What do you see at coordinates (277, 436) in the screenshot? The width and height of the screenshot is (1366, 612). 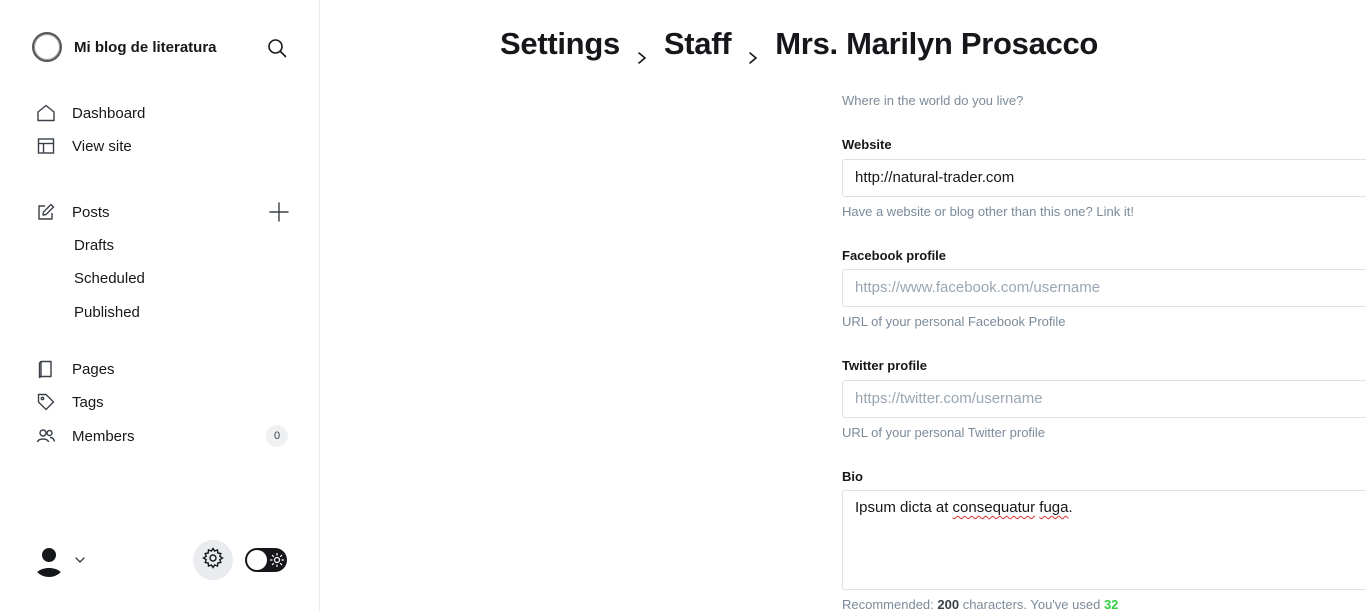 I see `members-count-badge: 0` at bounding box center [277, 436].